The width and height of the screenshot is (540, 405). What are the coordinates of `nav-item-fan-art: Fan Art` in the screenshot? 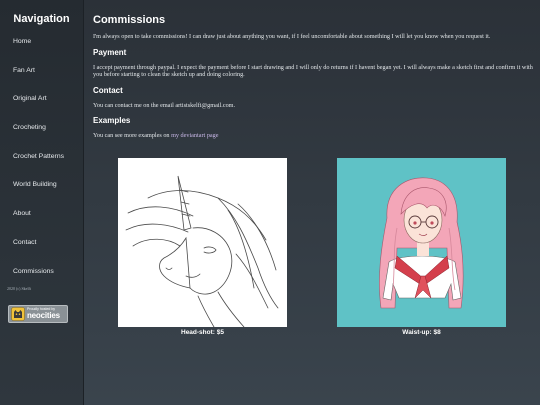 It's located at (41, 75).